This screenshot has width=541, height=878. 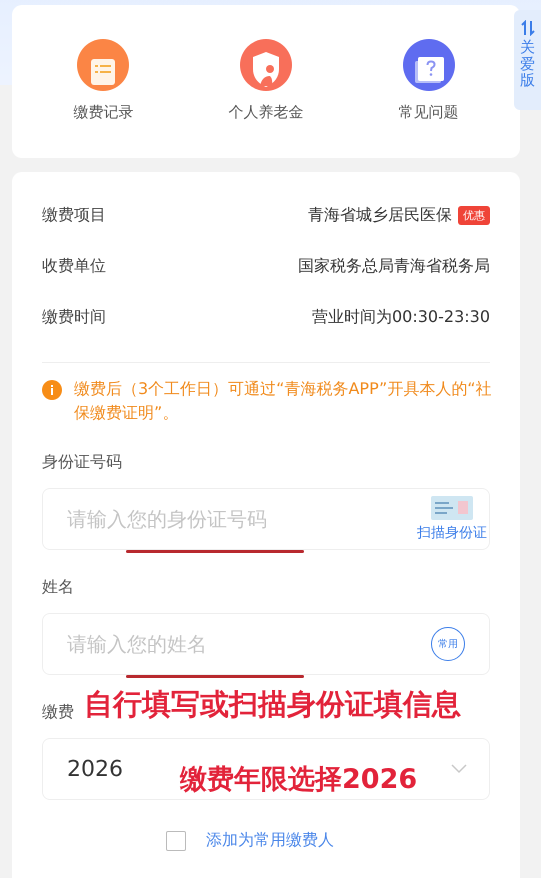 I want to click on scan-id-button: 扫描身份证, so click(x=452, y=519).